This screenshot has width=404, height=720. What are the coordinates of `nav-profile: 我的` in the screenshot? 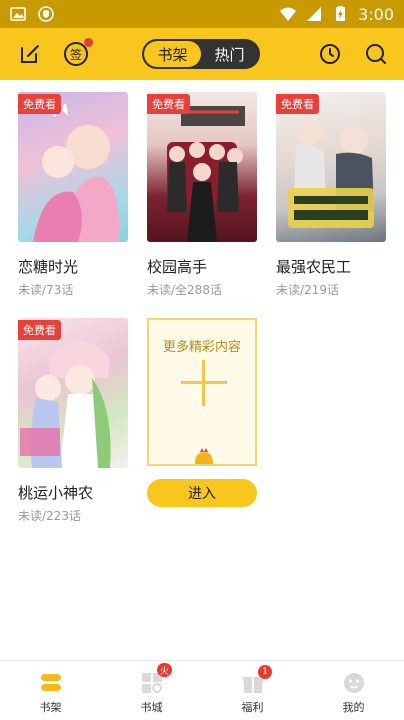 It's located at (353, 690).